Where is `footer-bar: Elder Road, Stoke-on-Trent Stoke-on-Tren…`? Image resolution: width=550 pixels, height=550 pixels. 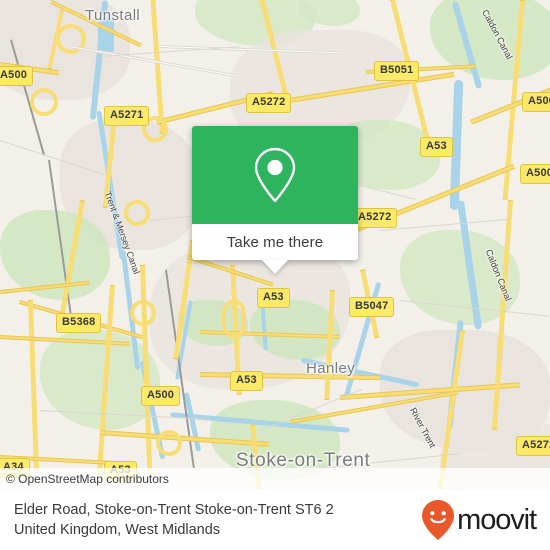 footer-bar: Elder Road, Stoke-on-Trent Stoke-on-Tren… is located at coordinates (275, 520).